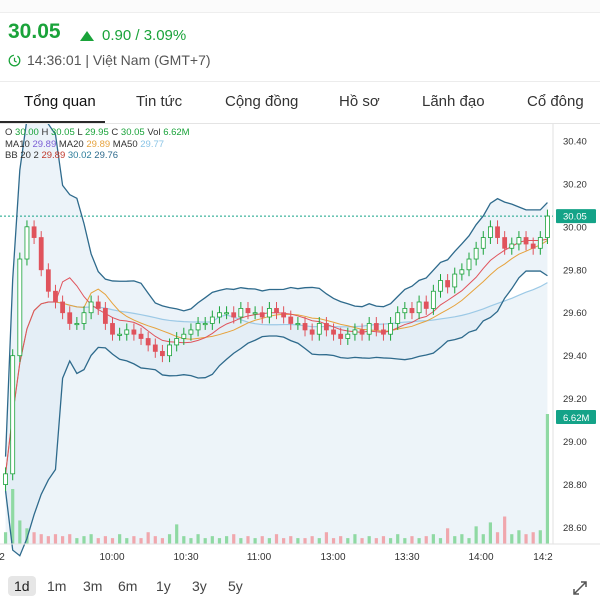 The height and width of the screenshot is (600, 600). Describe the element at coordinates (44, 144) in the screenshot. I see `ma10-value: 29.89` at that location.